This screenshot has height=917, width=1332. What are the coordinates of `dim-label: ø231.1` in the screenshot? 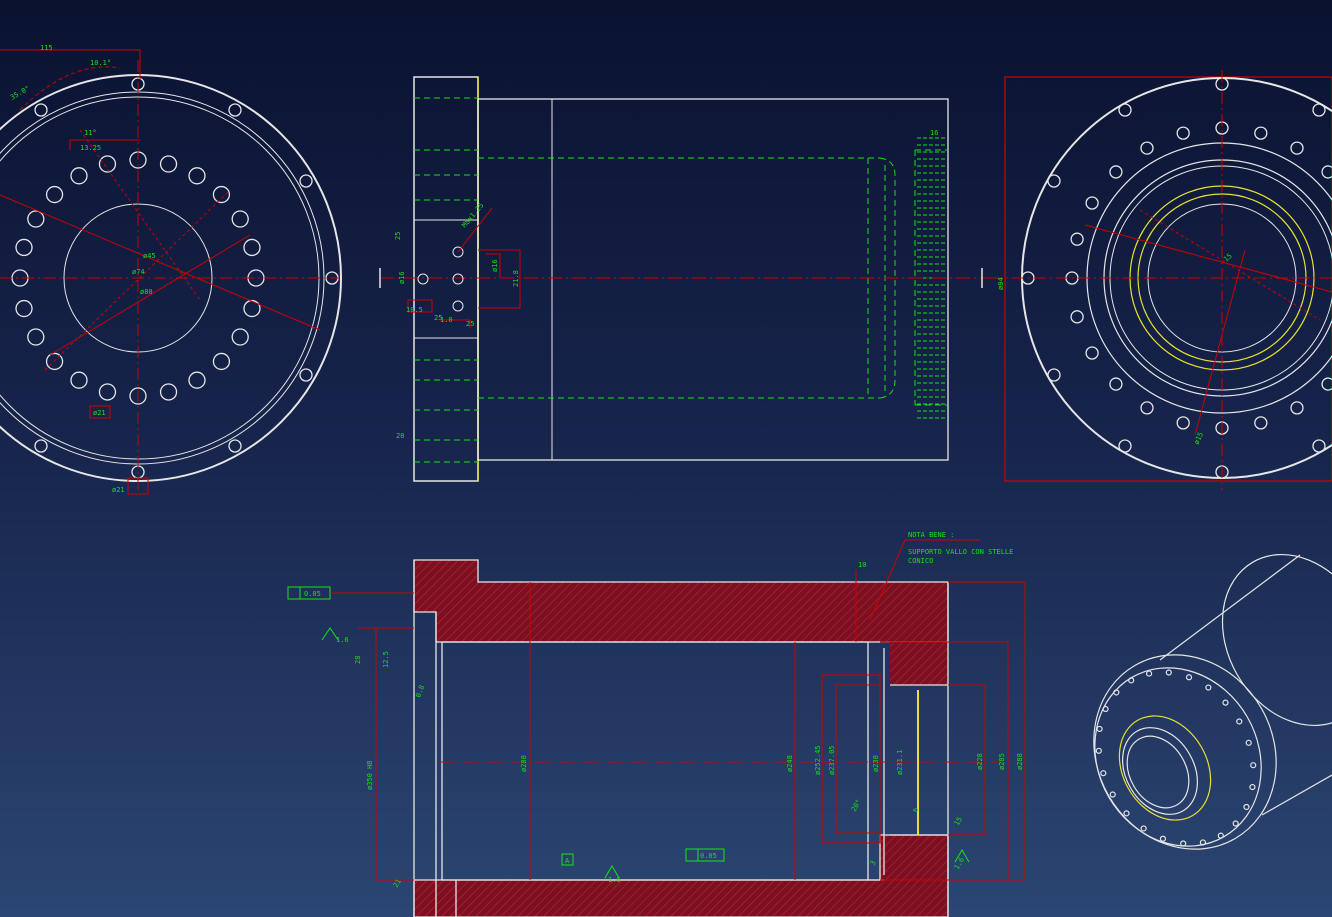 It's located at (900, 762).